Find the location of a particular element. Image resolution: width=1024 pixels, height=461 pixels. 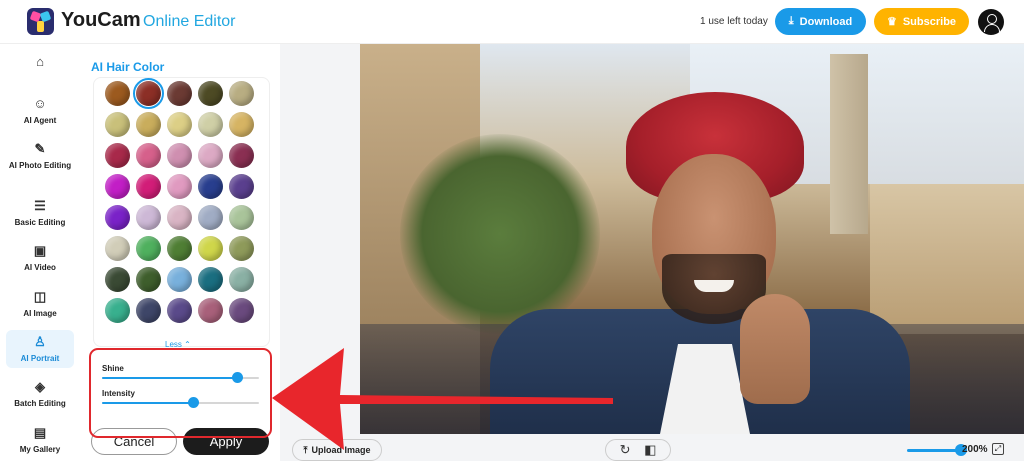

nav-item-ai-portrait: ♙ AI Portrait is located at coordinates (40, 349).